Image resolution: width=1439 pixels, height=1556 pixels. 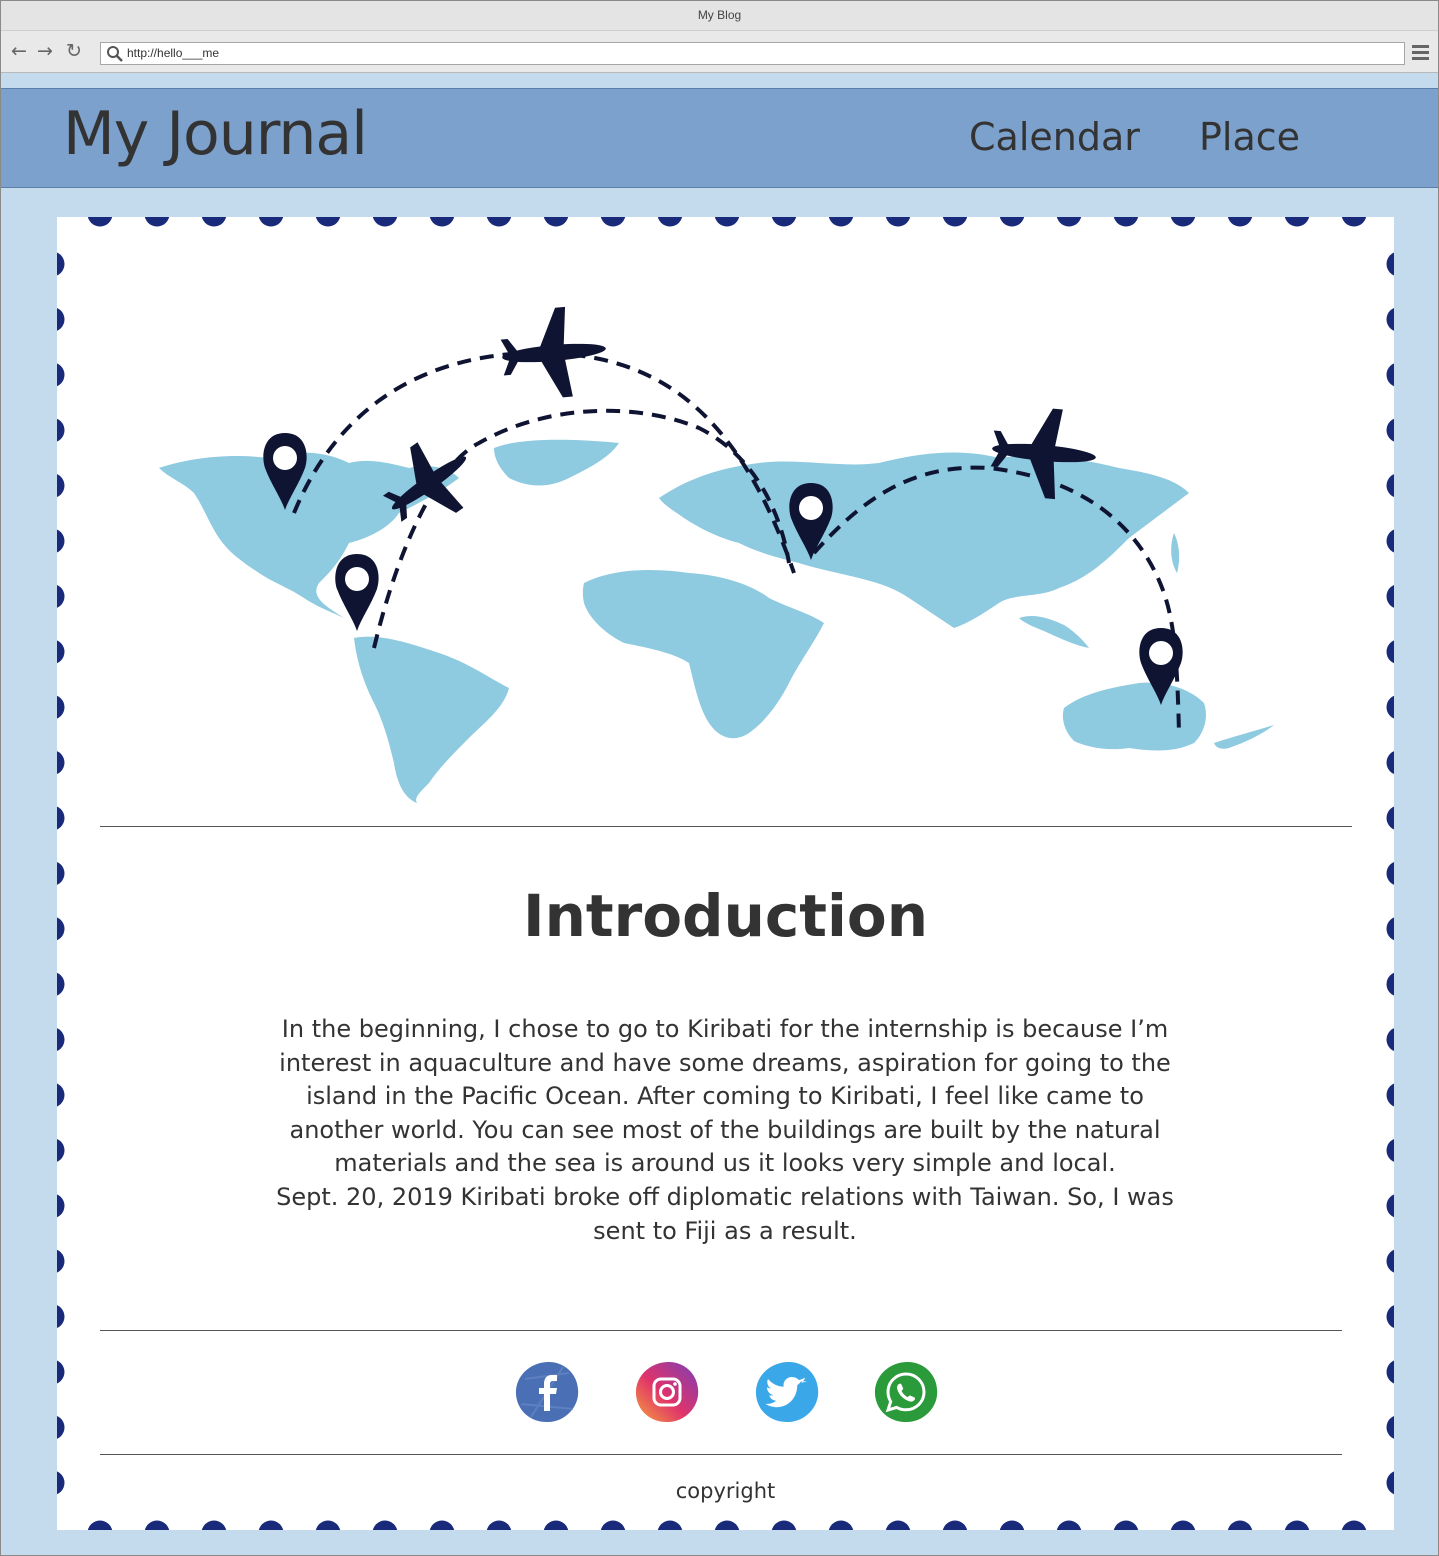 What do you see at coordinates (1420, 53) in the screenshot?
I see `hamburger-menu-icon` at bounding box center [1420, 53].